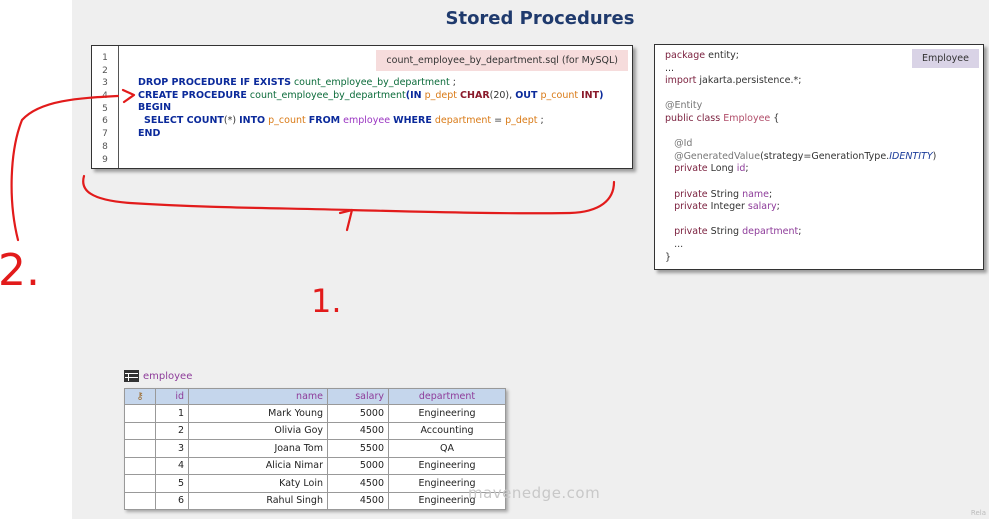  I want to click on department-cell: QA, so click(447, 448).